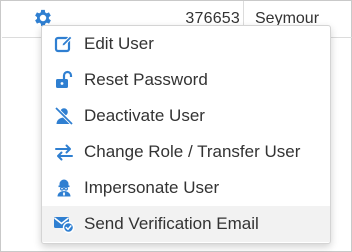 The height and width of the screenshot is (252, 352). Describe the element at coordinates (144, 115) in the screenshot. I see `menu-item-label: Deactivate User` at that location.